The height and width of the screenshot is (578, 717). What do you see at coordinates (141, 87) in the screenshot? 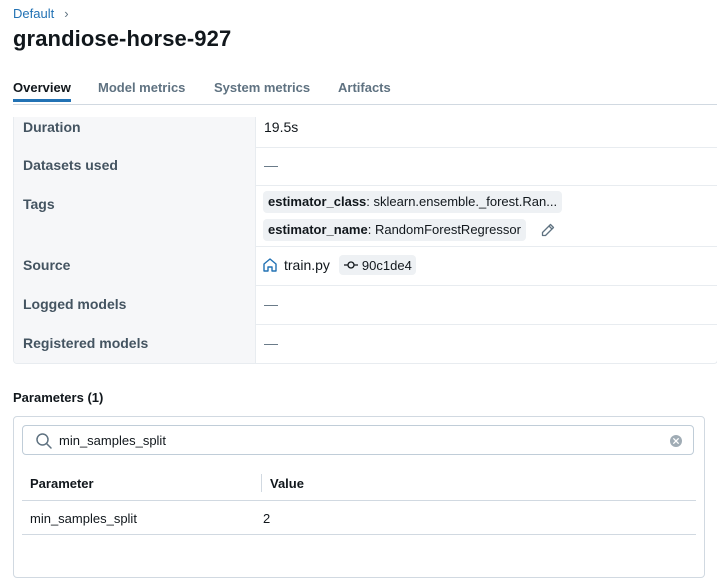
I see `tab-model-metrics: Model metrics` at bounding box center [141, 87].